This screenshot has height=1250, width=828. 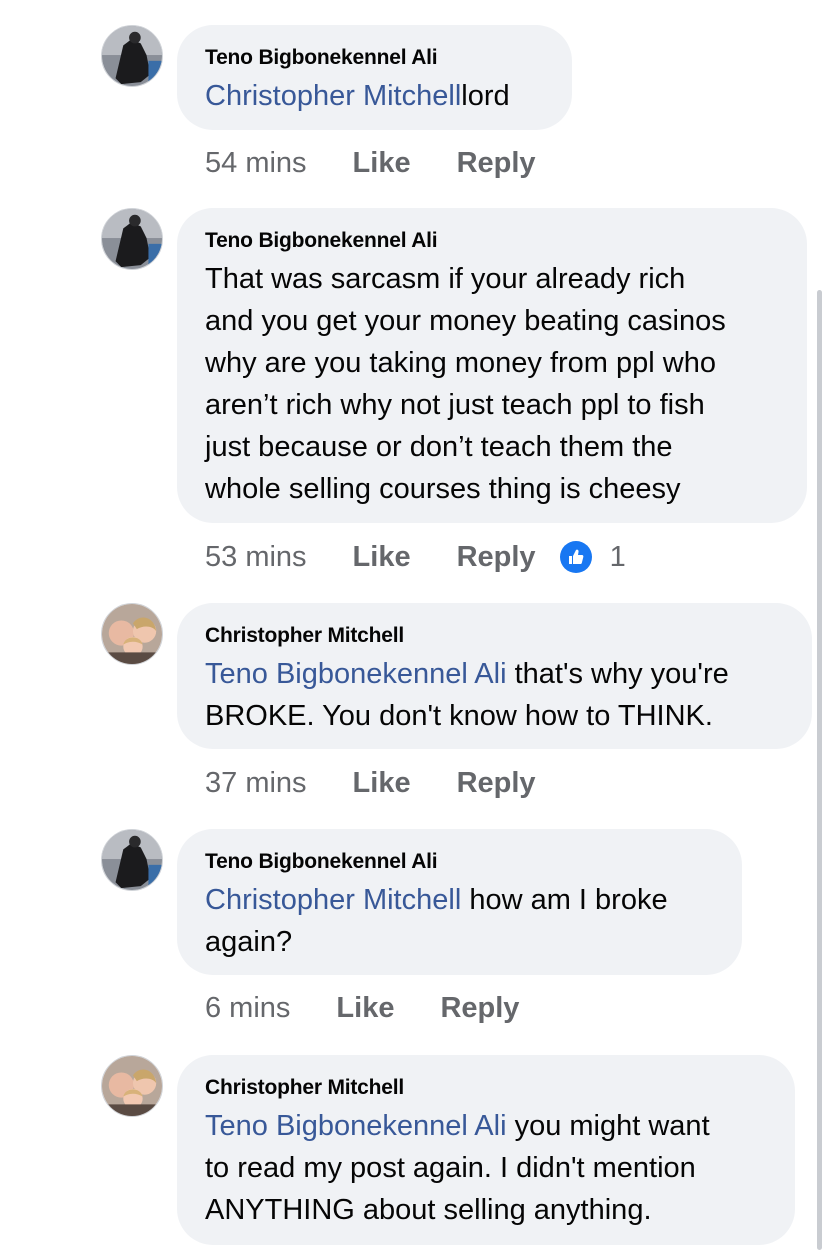 What do you see at coordinates (256, 783) in the screenshot?
I see `timestamp: 37 mins` at bounding box center [256, 783].